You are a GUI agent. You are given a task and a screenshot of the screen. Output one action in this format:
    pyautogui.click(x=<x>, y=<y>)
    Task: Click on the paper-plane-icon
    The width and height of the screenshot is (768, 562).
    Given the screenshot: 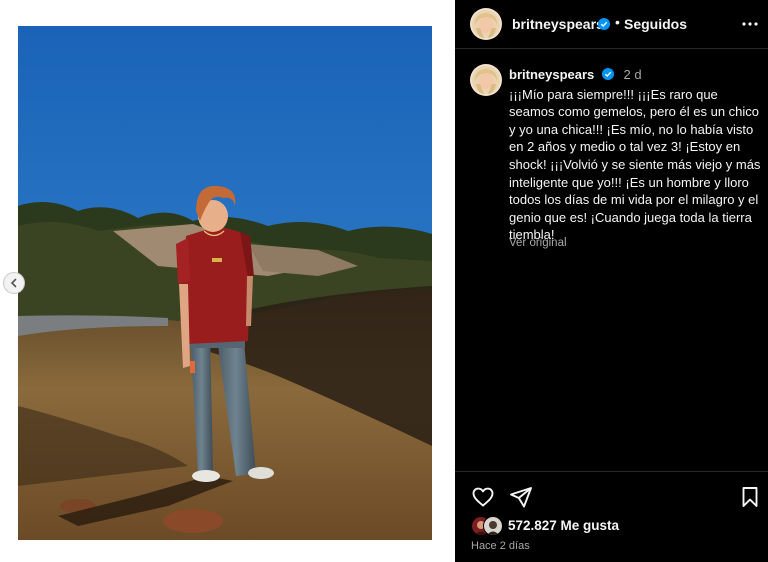 What is the action you would take?
    pyautogui.click(x=521, y=497)
    